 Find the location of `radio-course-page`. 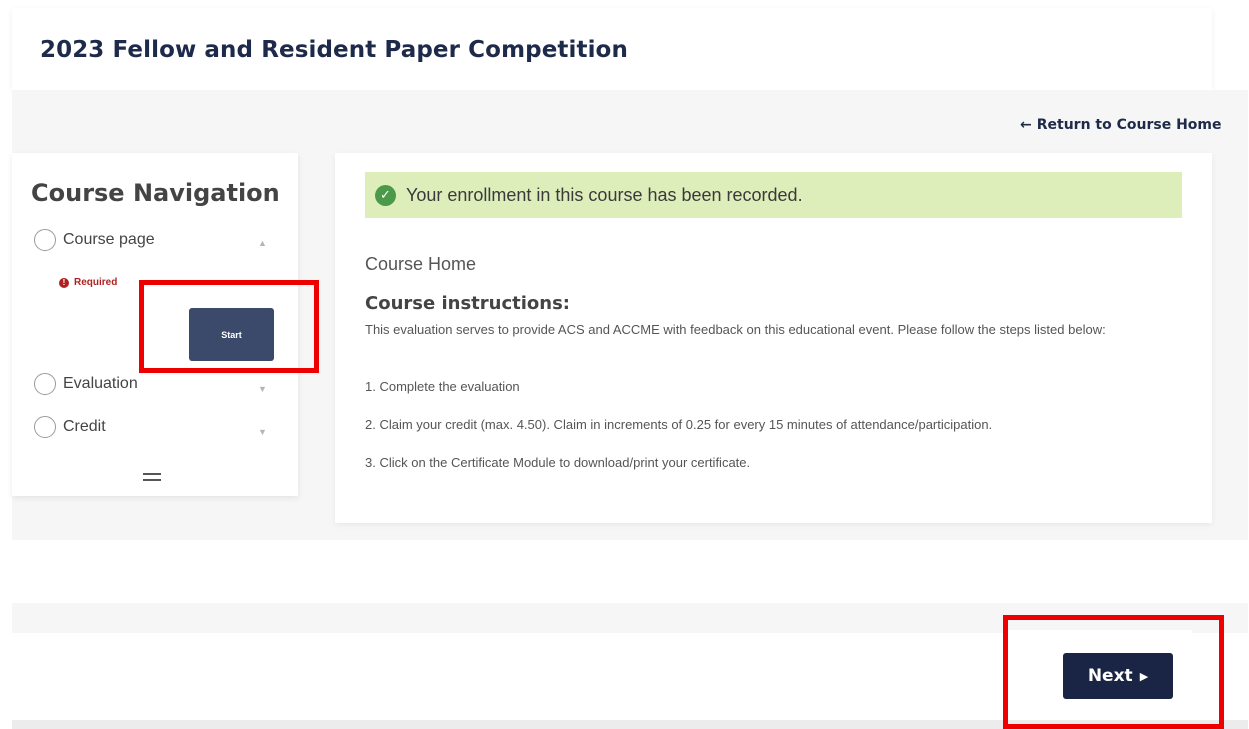

radio-course-page is located at coordinates (45, 240).